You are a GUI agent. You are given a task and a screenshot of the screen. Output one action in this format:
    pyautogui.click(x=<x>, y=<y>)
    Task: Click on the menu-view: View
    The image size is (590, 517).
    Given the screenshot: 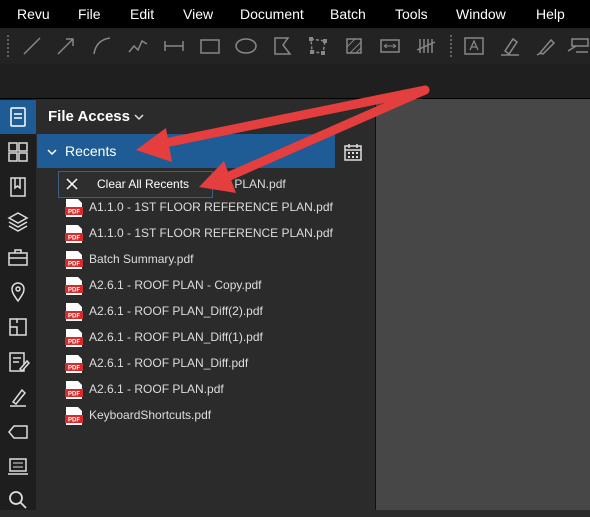 What is the action you would take?
    pyautogui.click(x=198, y=14)
    